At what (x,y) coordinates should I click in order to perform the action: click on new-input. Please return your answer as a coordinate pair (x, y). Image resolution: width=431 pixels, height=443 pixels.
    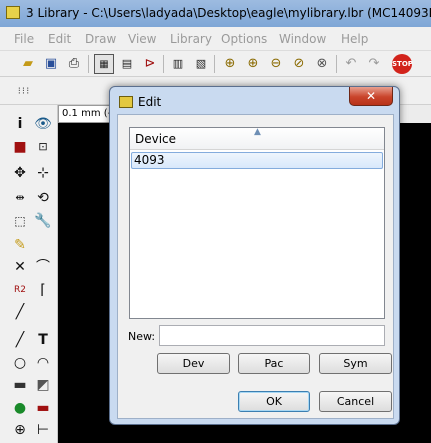
    Looking at the image, I should click on (272, 335).